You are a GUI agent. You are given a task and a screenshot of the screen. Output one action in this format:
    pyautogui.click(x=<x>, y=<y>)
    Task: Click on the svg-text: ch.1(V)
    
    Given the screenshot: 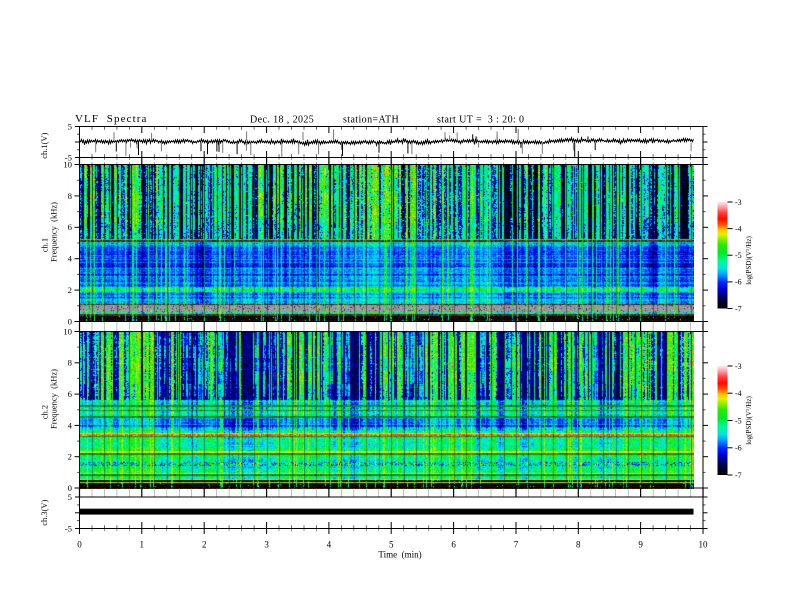 What is the action you would take?
    pyautogui.click(x=44, y=145)
    